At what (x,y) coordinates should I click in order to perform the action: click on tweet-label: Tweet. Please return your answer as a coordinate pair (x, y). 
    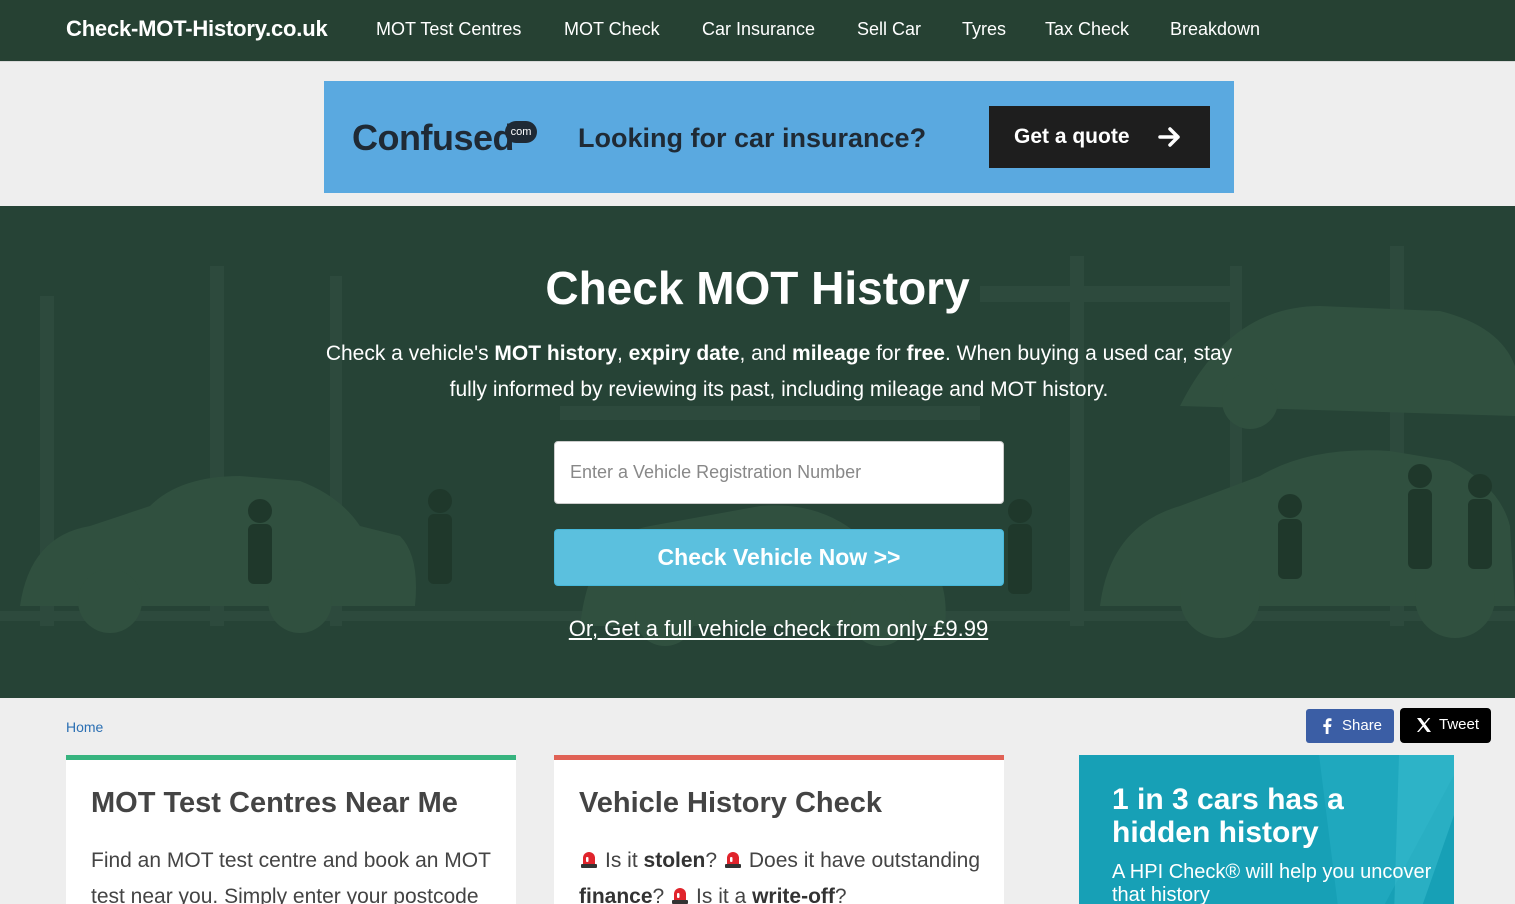
    Looking at the image, I should click on (1459, 724).